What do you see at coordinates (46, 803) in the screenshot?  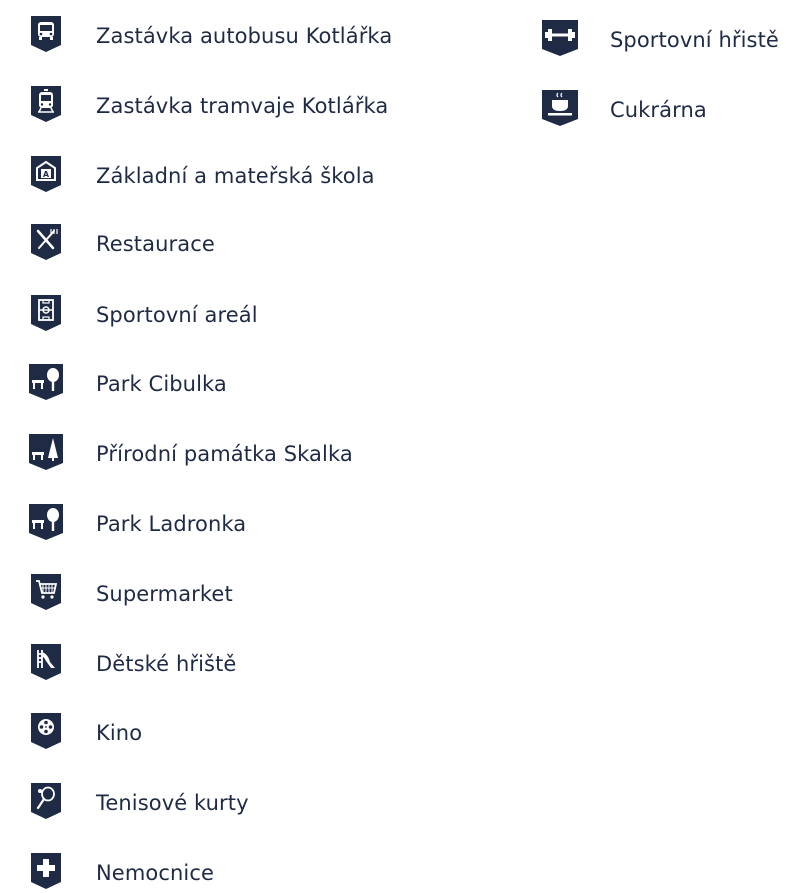 I see `tennis-racket-icon` at bounding box center [46, 803].